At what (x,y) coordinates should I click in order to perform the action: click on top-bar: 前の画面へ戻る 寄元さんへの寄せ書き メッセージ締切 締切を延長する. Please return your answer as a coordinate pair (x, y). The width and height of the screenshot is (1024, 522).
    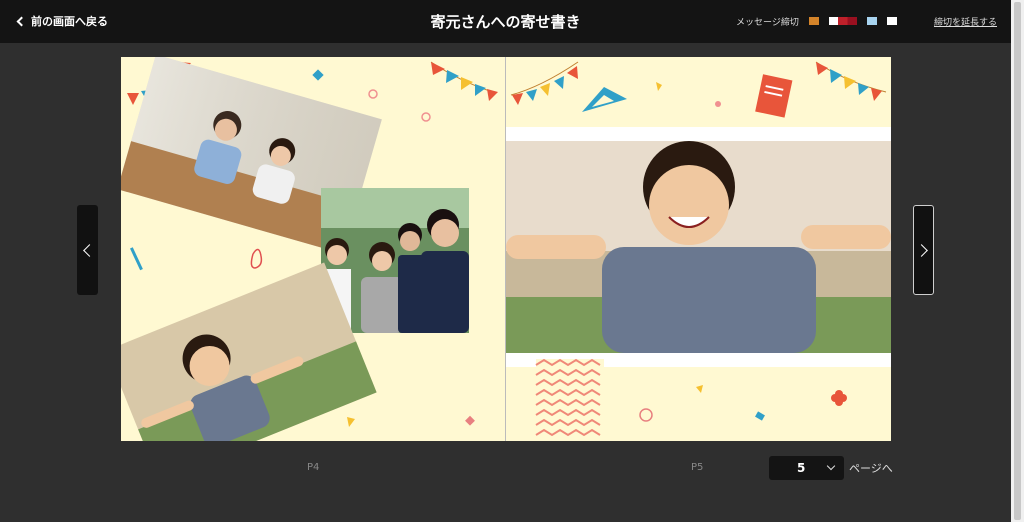
    Looking at the image, I should click on (505, 21).